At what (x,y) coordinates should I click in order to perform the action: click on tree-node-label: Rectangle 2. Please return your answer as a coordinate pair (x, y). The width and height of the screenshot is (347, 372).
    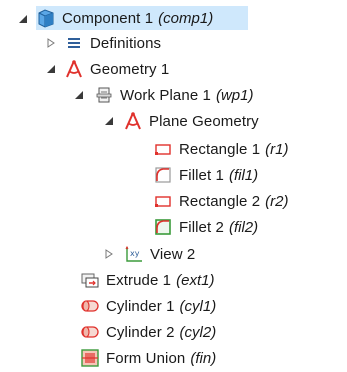
    Looking at the image, I should click on (220, 201).